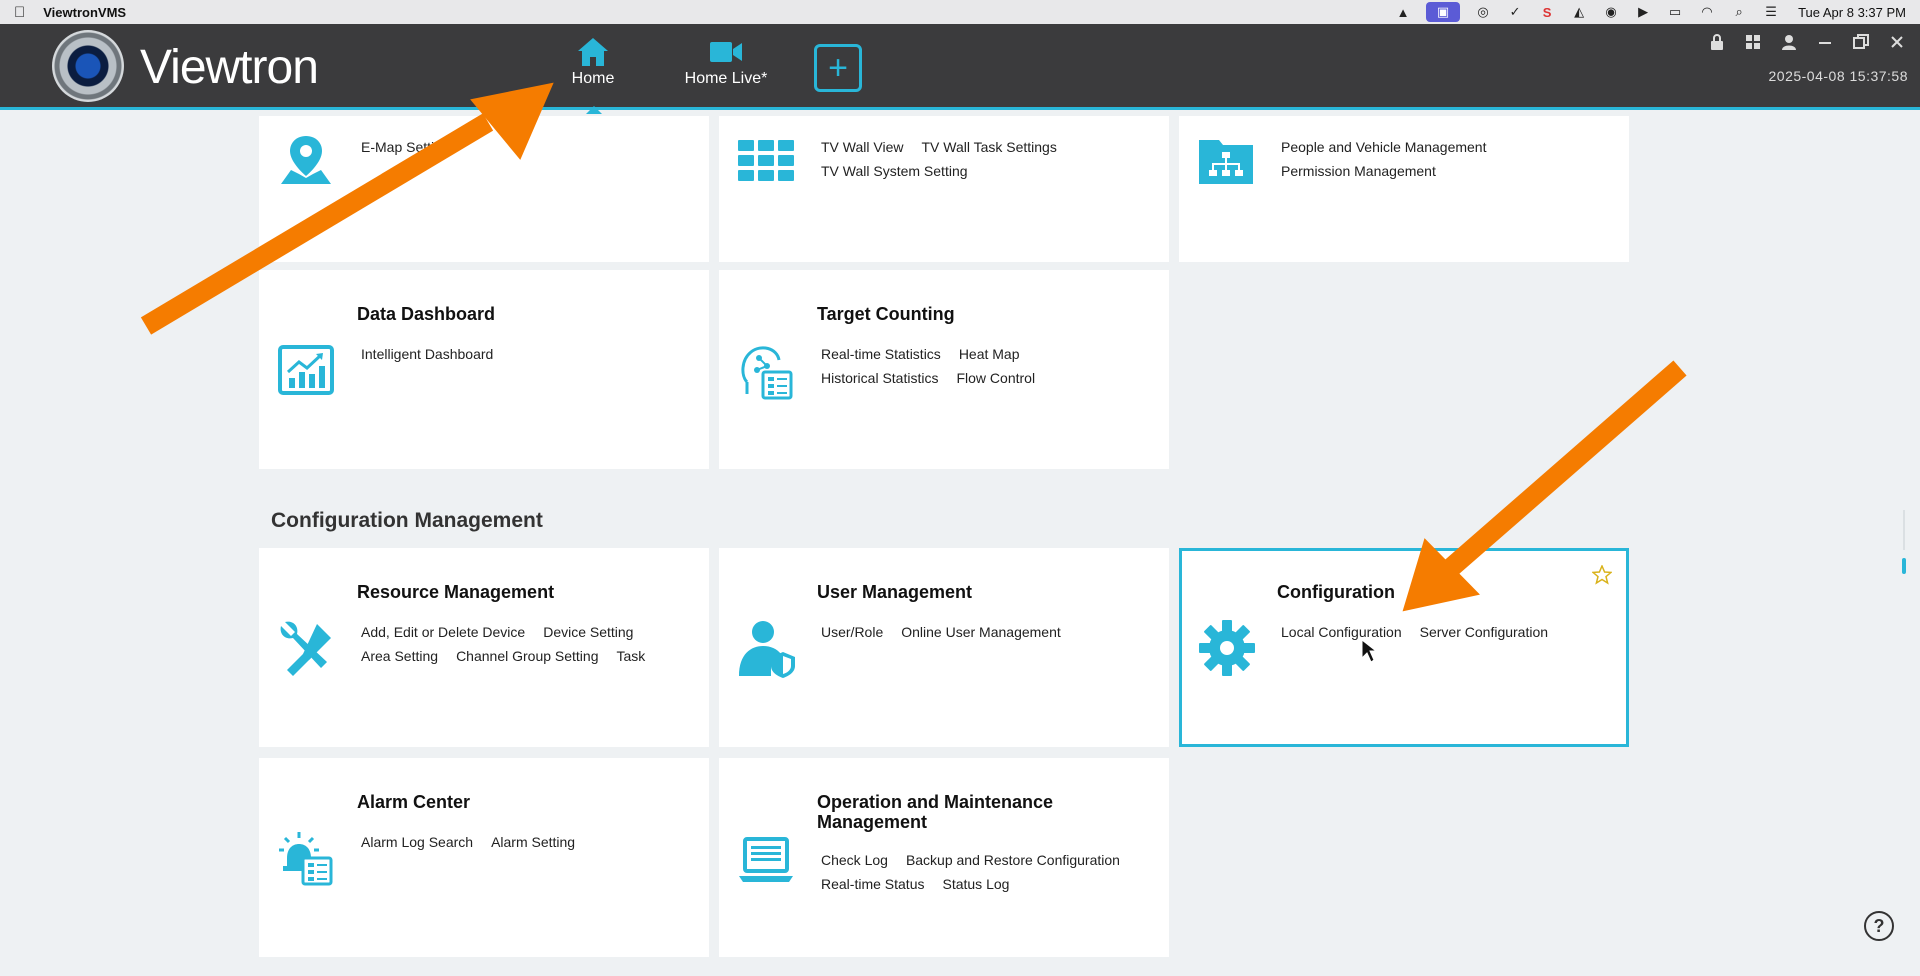 The width and height of the screenshot is (1920, 976). What do you see at coordinates (1341, 632) in the screenshot?
I see `link-local-configuration: Local Configuration` at bounding box center [1341, 632].